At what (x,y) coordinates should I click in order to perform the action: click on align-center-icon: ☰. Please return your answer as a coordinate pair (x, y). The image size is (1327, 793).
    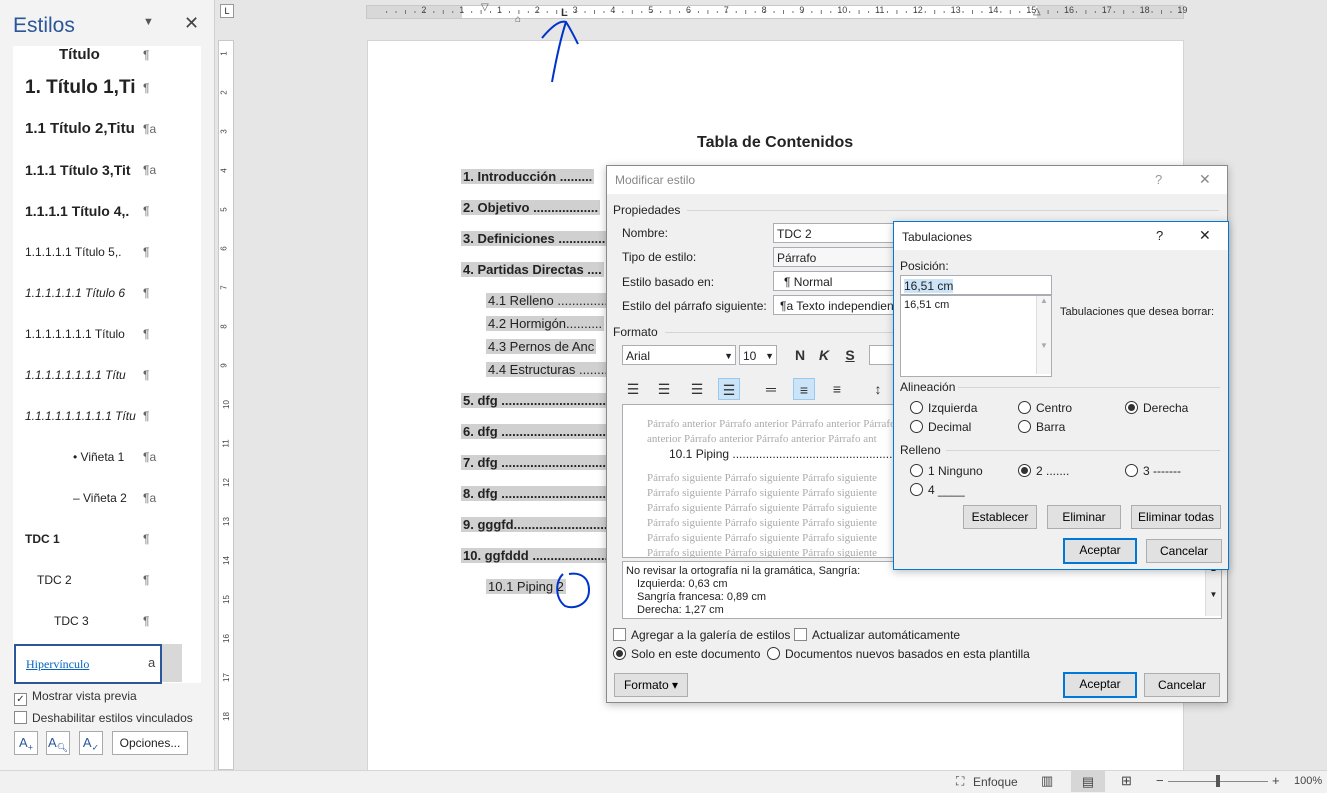
    Looking at the image, I should click on (664, 389).